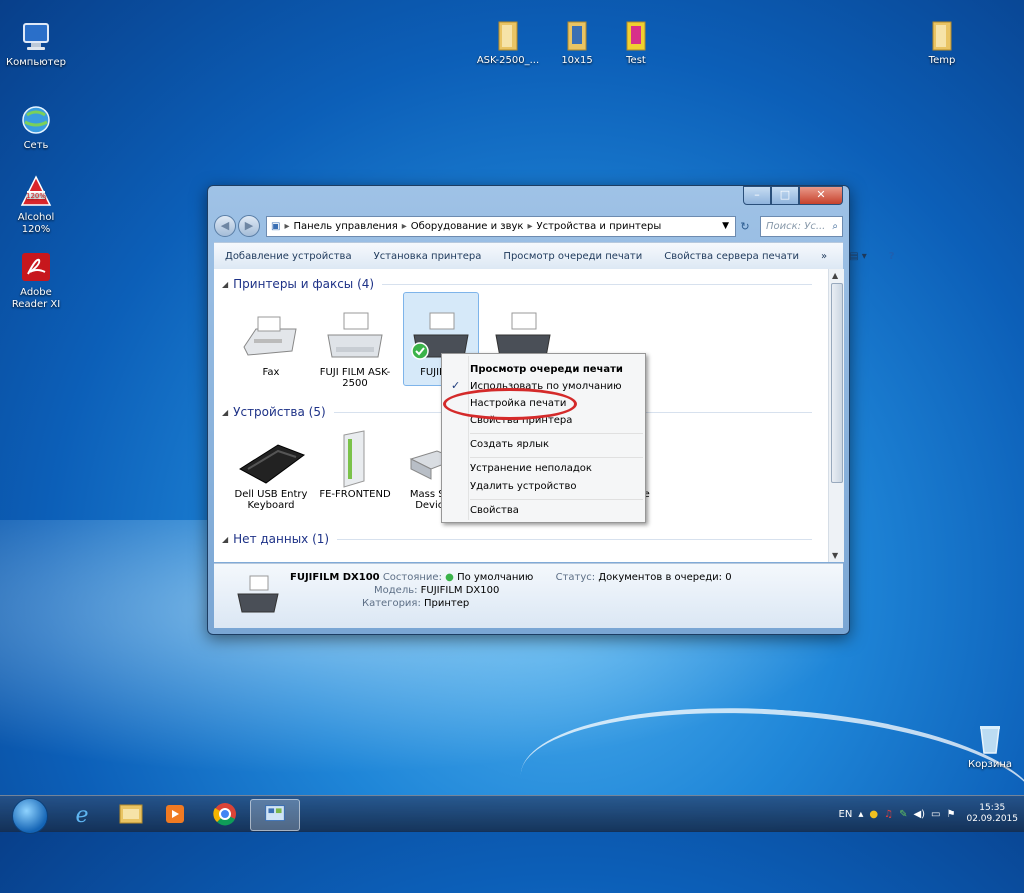 This screenshot has width=1024, height=893. What do you see at coordinates (30, 816) in the screenshot?
I see `start-button` at bounding box center [30, 816].